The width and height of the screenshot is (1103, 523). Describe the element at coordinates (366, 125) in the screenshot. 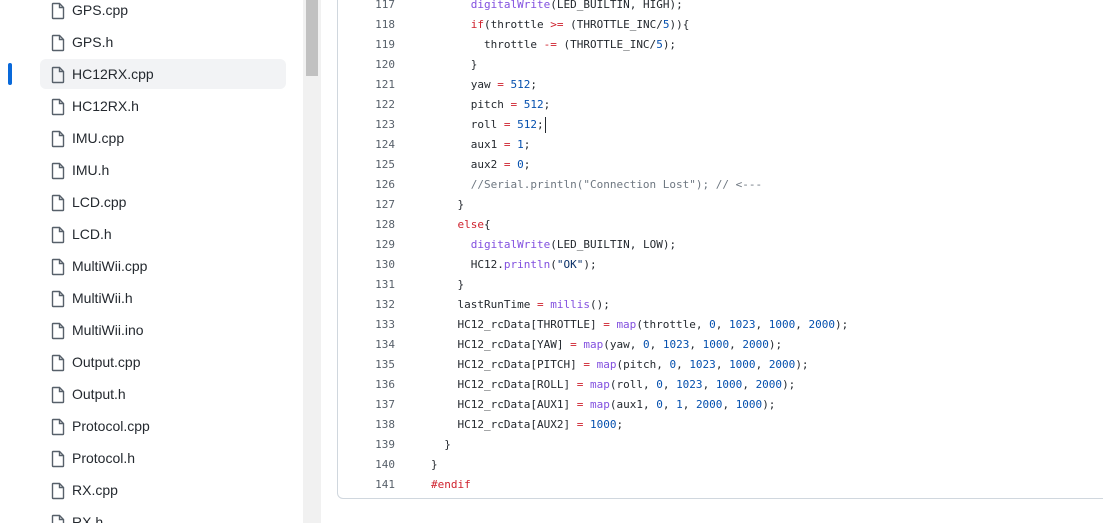

I see `line-number: 123` at that location.